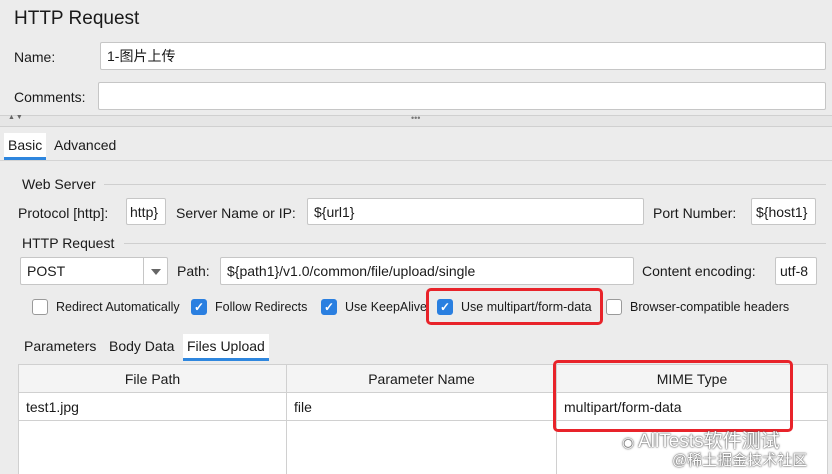 This screenshot has height=474, width=832. Describe the element at coordinates (16, 117) in the screenshot. I see `collapse-arrows-icon: ▲▼` at that location.